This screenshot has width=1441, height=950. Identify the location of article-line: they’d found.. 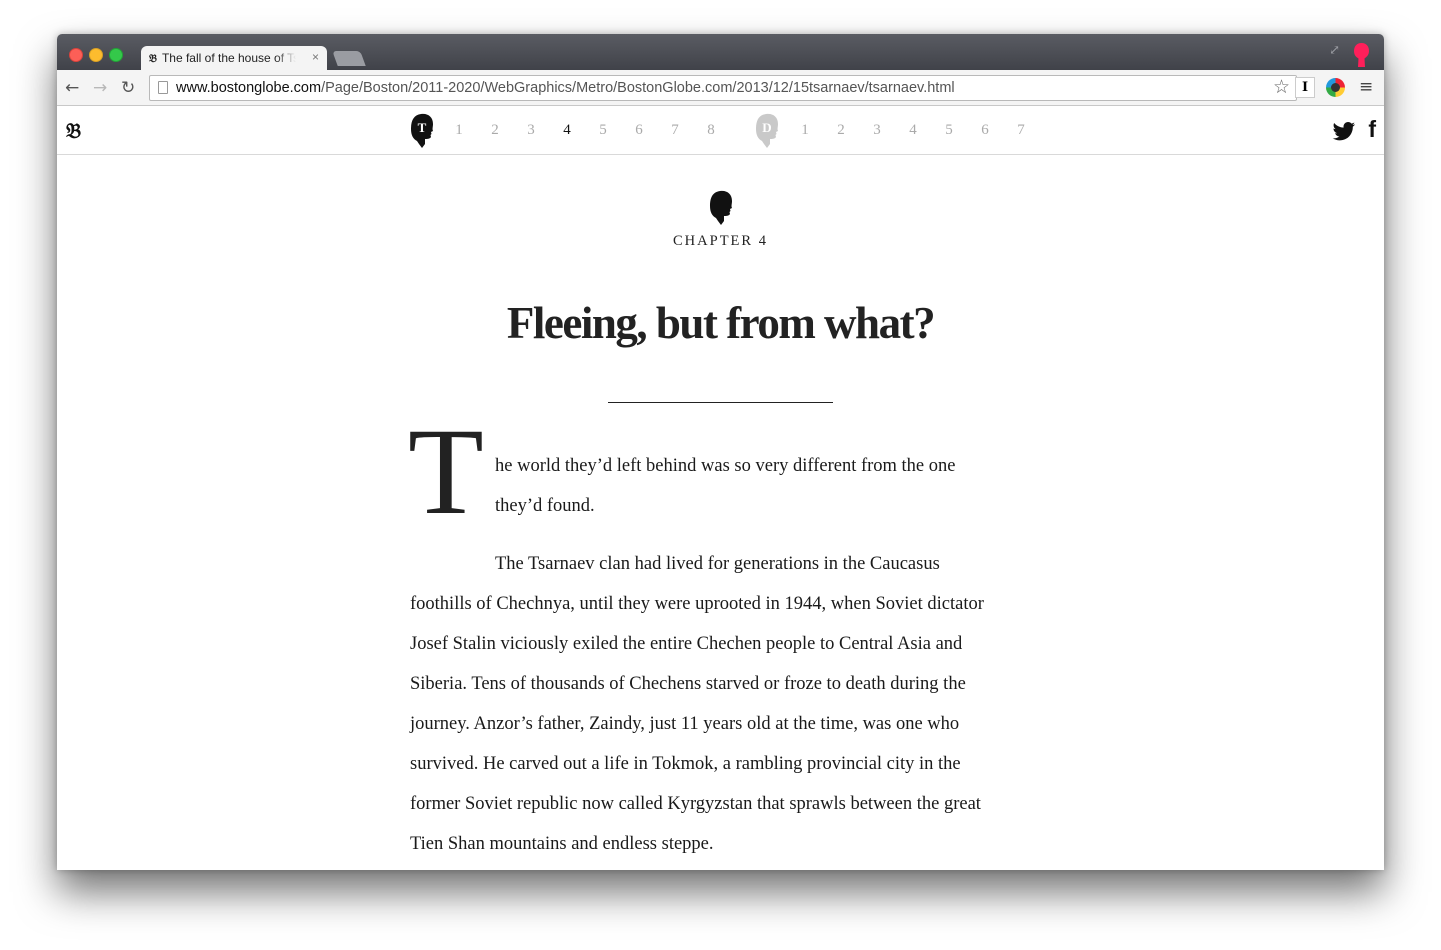
(545, 506).